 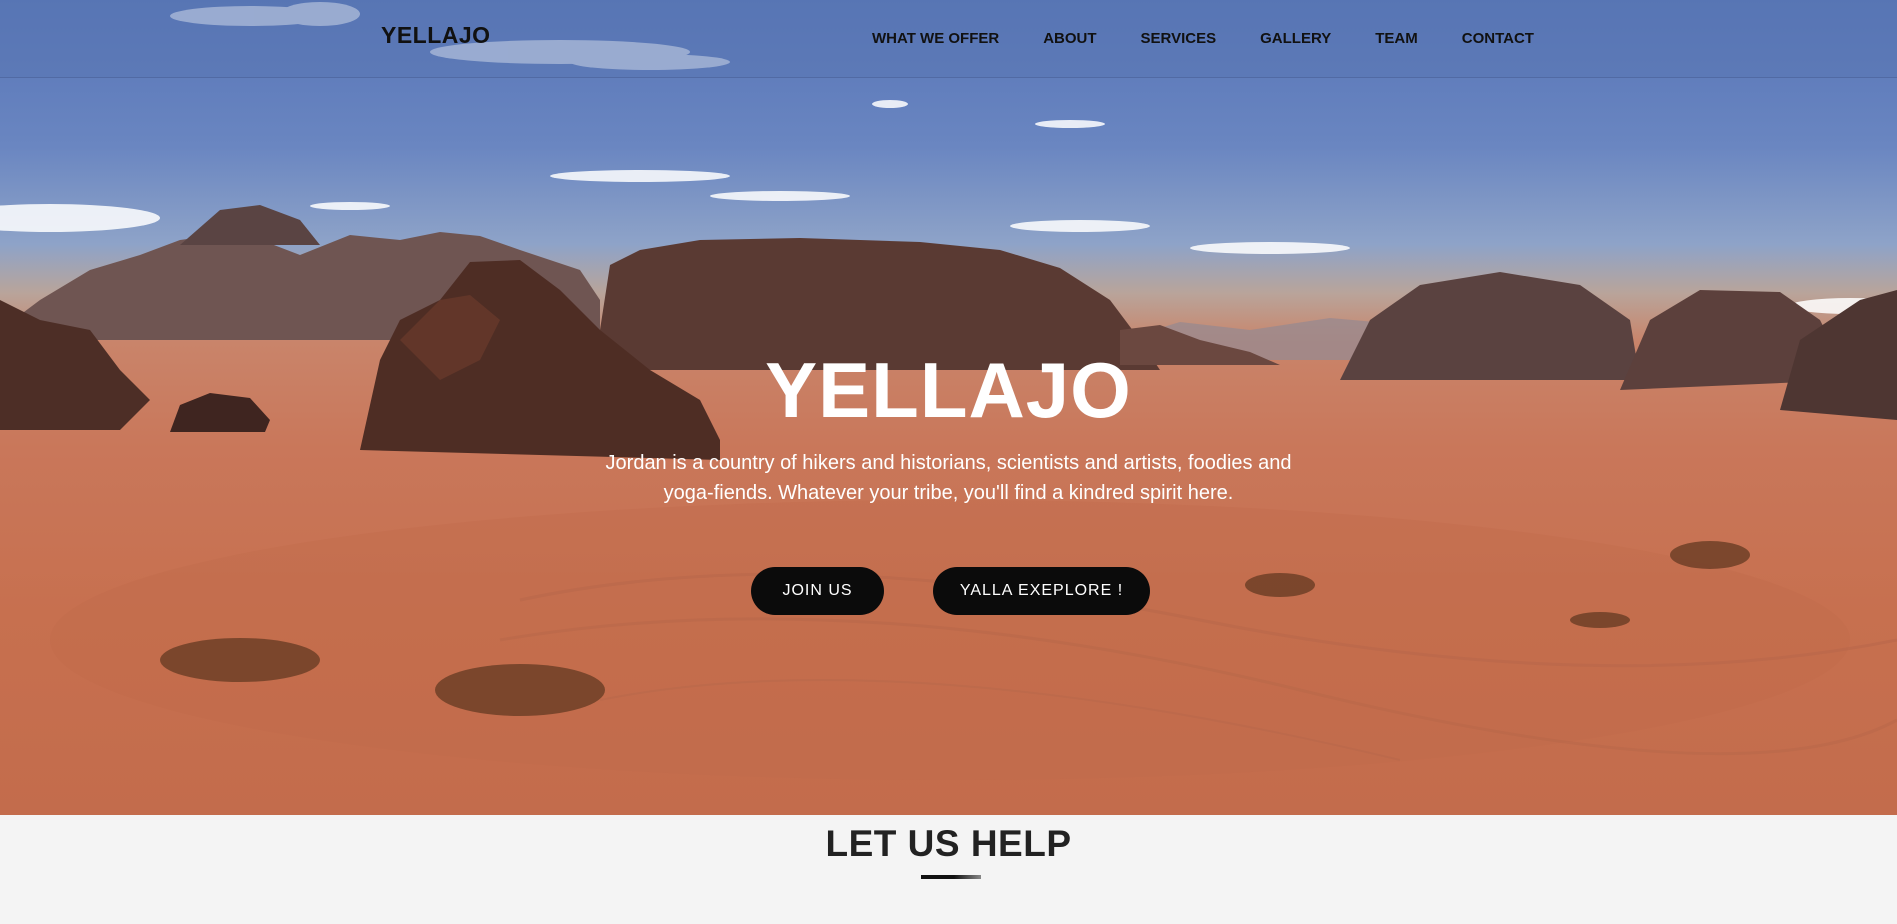 I want to click on nav-link-contact: CONTACT, so click(x=1498, y=38).